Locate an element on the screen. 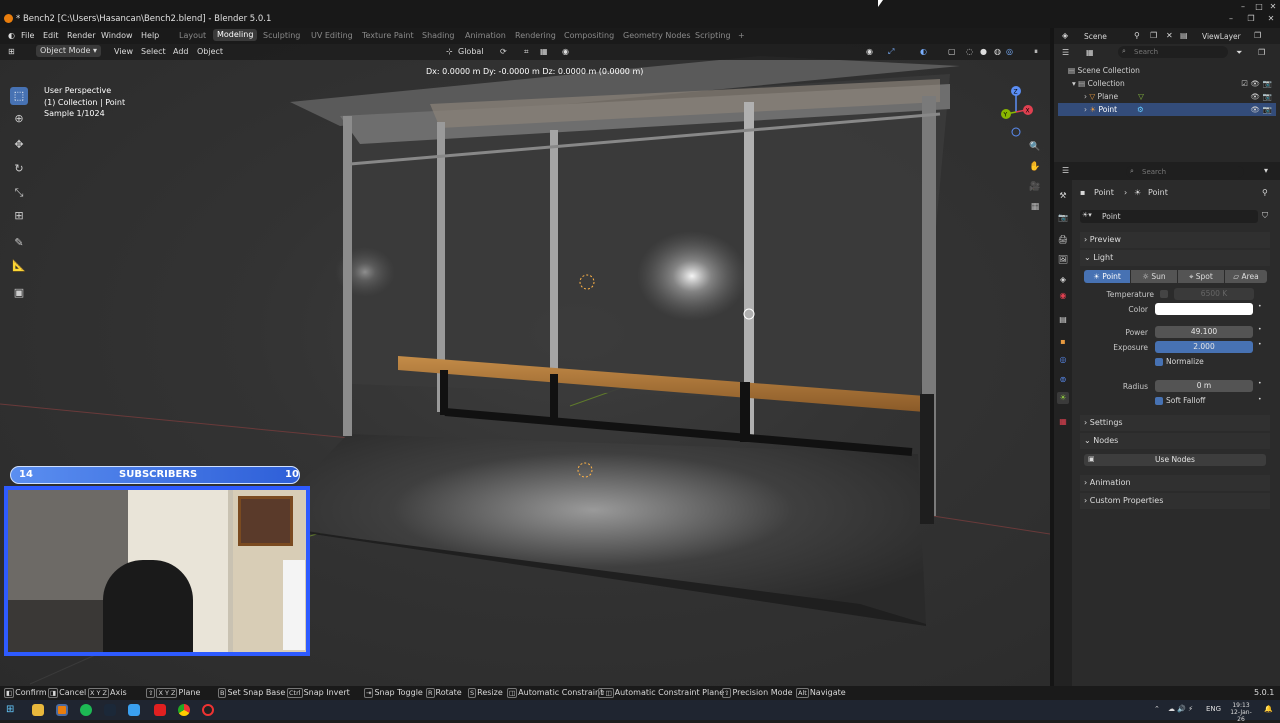 The image size is (1280, 723). use-nodes-button: Use Nodes is located at coordinates (1175, 460).